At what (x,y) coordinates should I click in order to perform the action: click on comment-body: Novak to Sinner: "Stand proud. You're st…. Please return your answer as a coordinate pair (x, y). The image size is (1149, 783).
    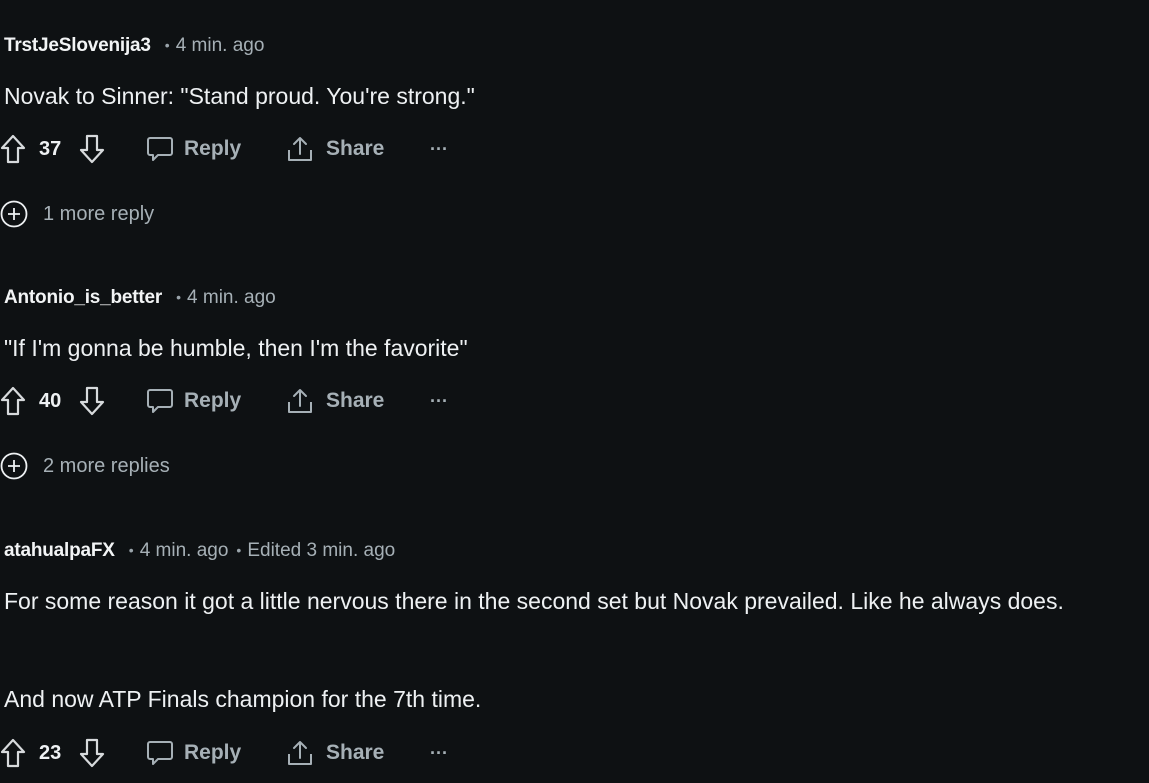
    Looking at the image, I should click on (239, 96).